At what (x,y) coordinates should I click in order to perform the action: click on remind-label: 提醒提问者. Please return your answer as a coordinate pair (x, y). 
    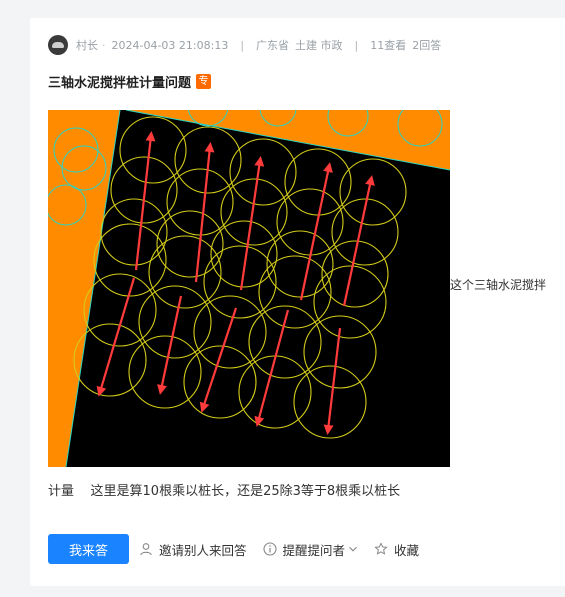
    Looking at the image, I should click on (314, 550).